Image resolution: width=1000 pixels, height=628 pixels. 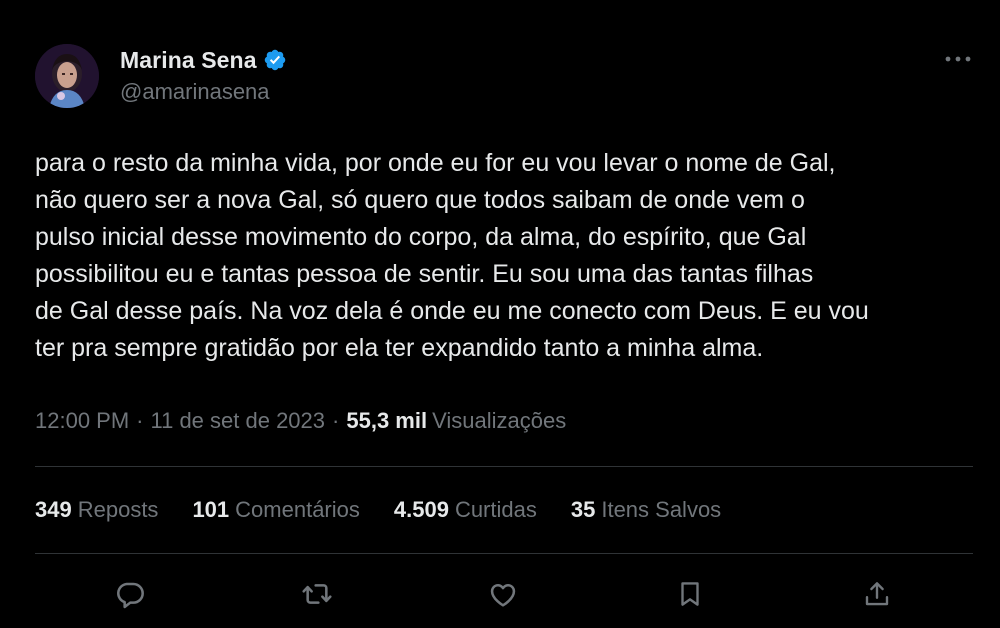 I want to click on stat-label: Comentários, so click(x=297, y=509).